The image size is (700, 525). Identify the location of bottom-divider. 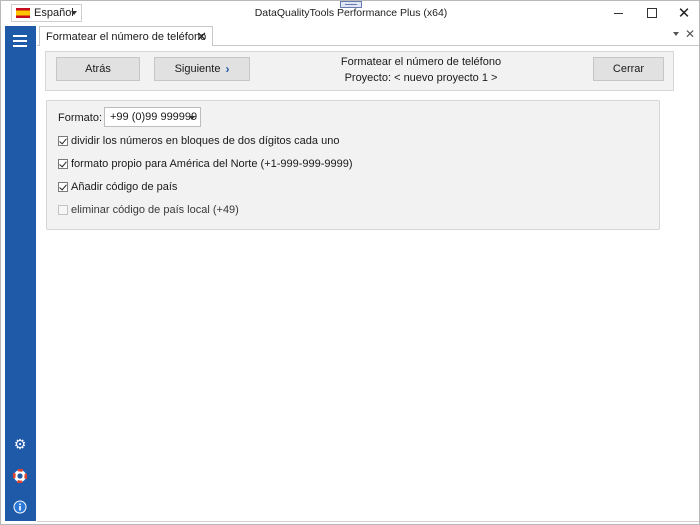
(368, 521).